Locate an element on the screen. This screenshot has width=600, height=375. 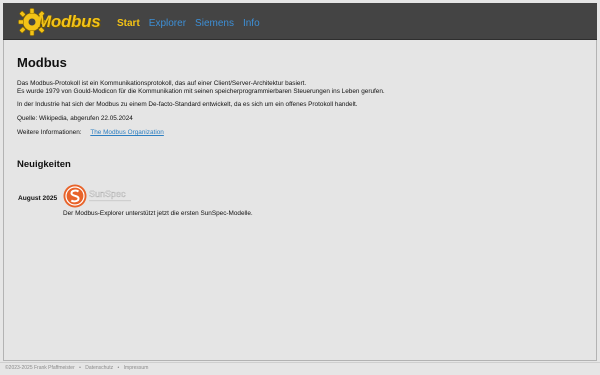
sunspec-logo-graphic: SunSpec is located at coordinates (97, 196).